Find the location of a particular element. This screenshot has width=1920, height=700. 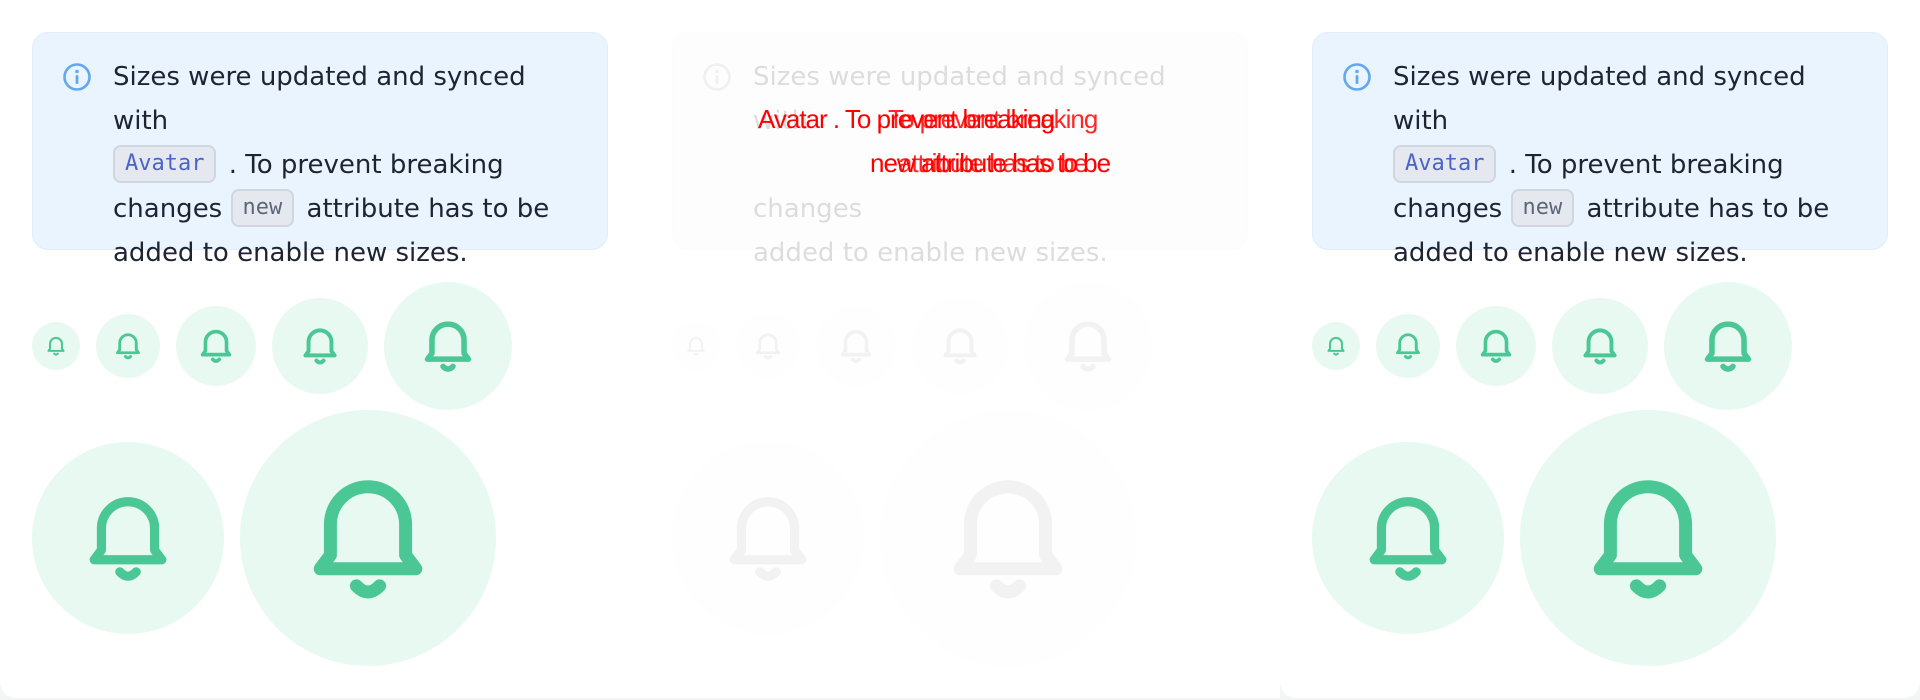

glitch-ghost-2: attribute has to be is located at coordinates (993, 163).